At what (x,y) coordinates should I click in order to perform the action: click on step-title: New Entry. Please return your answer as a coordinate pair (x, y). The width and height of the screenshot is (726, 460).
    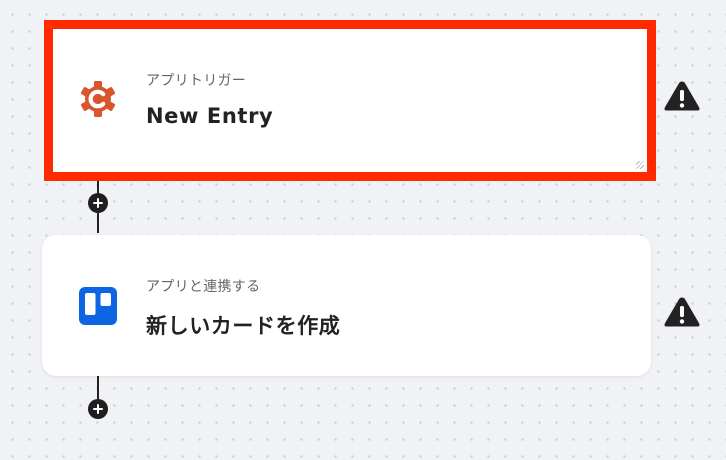
    Looking at the image, I should click on (210, 116).